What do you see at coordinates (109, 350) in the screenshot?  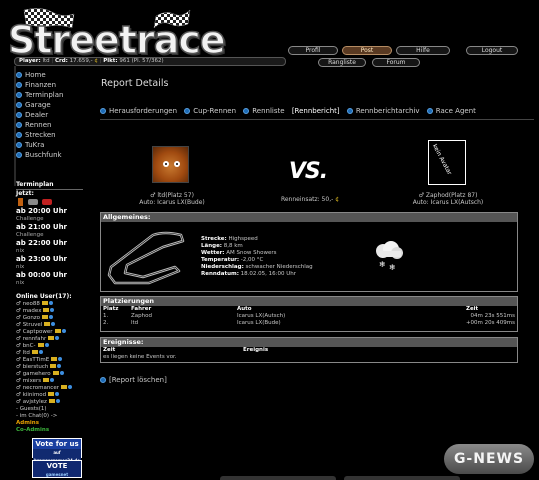 I see `col-zeit: Zeit` at bounding box center [109, 350].